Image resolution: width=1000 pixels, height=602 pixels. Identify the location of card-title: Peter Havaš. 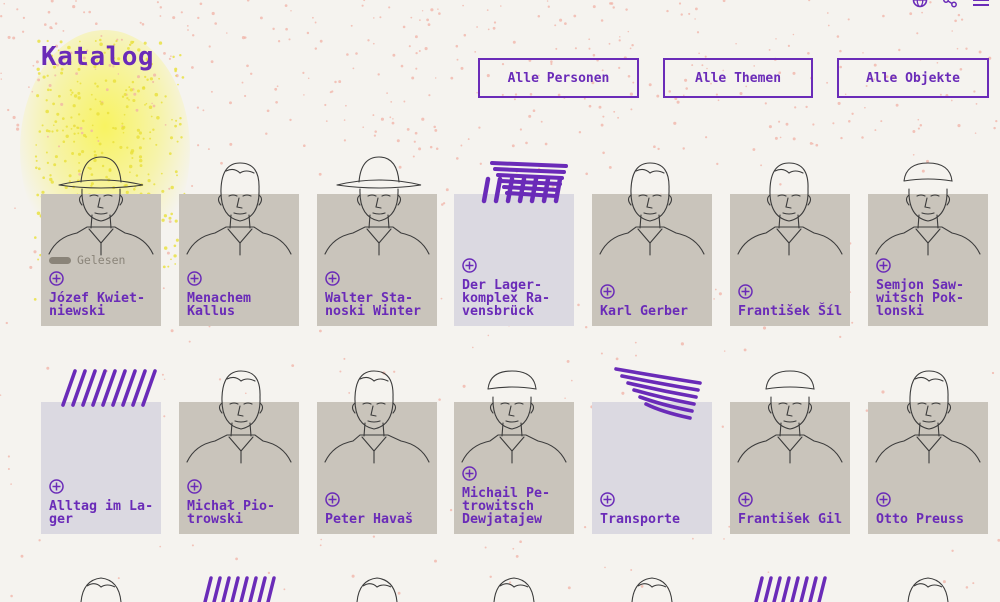
(369, 519).